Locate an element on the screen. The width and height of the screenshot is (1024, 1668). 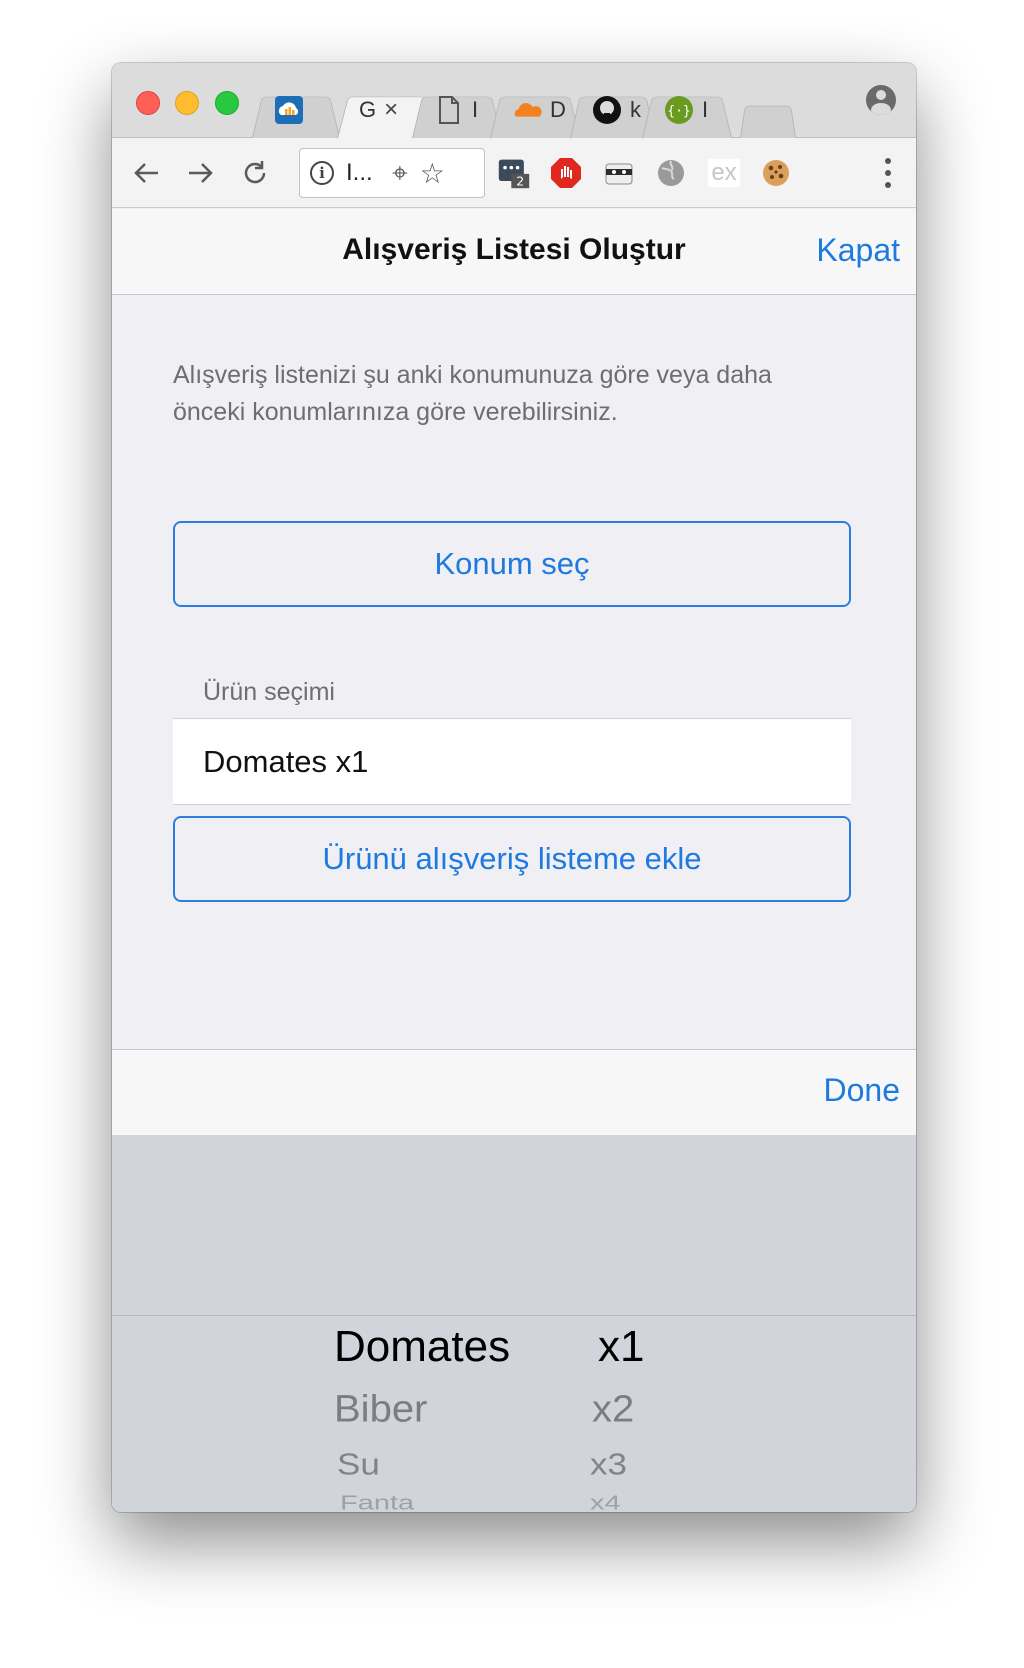
add-to-list-button: Ürünü alışveriş listeme ekle is located at coordinates (512, 859).